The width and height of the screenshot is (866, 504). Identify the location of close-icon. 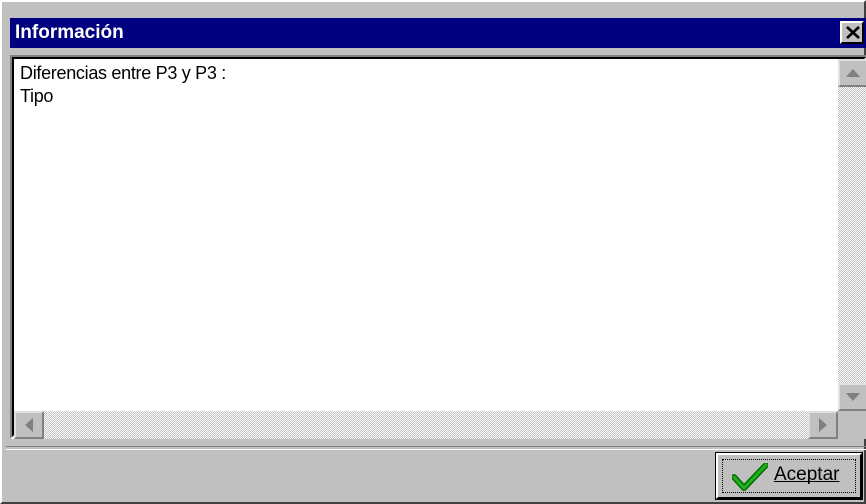
(853, 32).